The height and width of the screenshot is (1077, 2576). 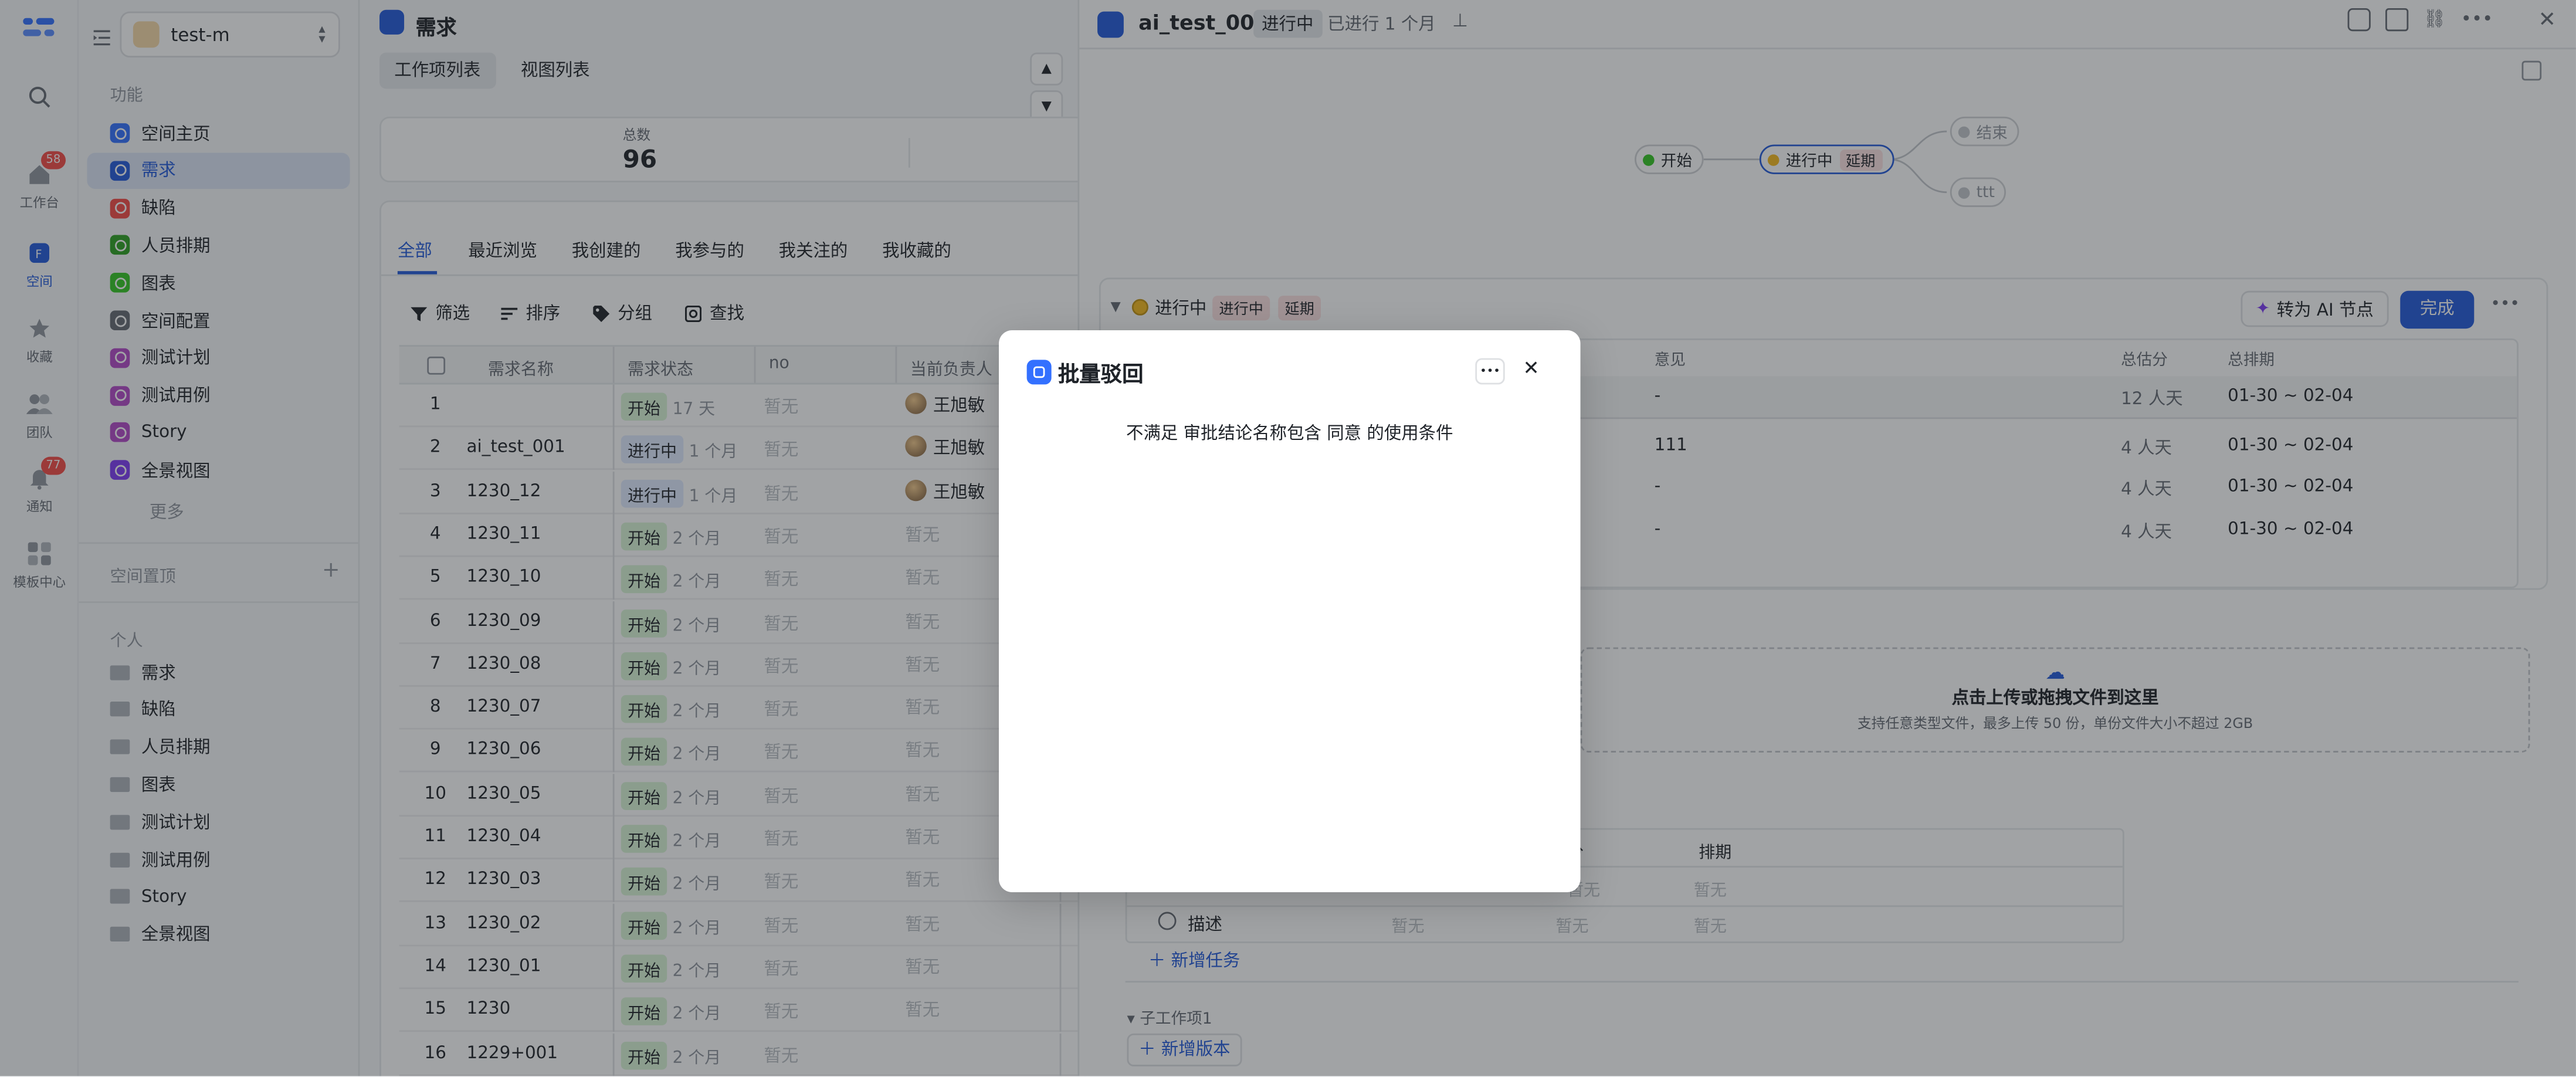 I want to click on batch-reject-dialog: 批量驳回 ••• ✕ 不满足 审批结论名称包含 同意 的使用条件, so click(x=1290, y=611).